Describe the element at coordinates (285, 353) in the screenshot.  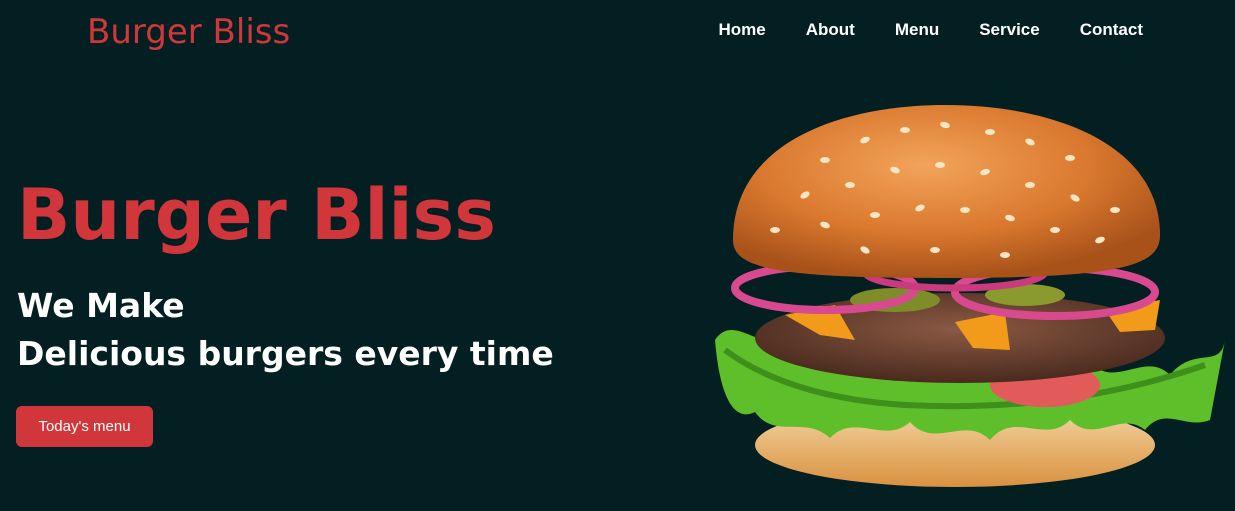
I see `hero-subtitle-line2: Delicious burgers every time` at that location.